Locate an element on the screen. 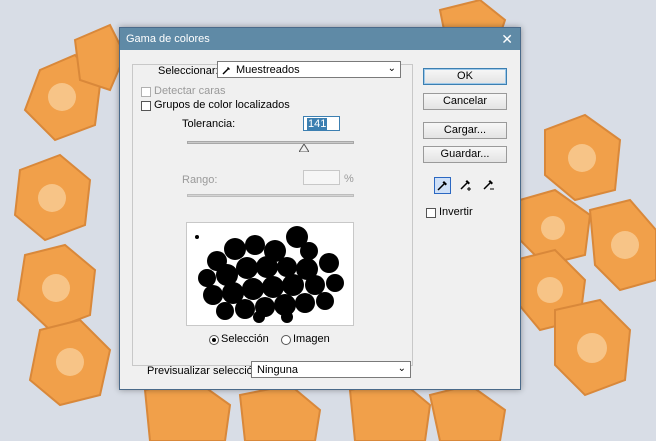 This screenshot has height=441, width=656. preview-selection-label: Previsualizar selección: is located at coordinates (204, 371).